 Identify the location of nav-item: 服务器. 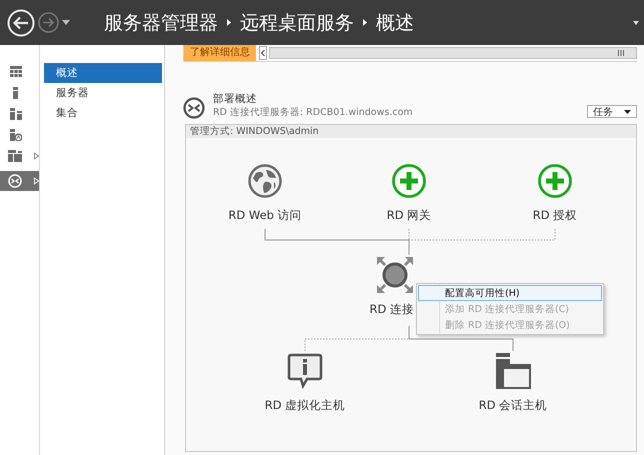
(103, 93).